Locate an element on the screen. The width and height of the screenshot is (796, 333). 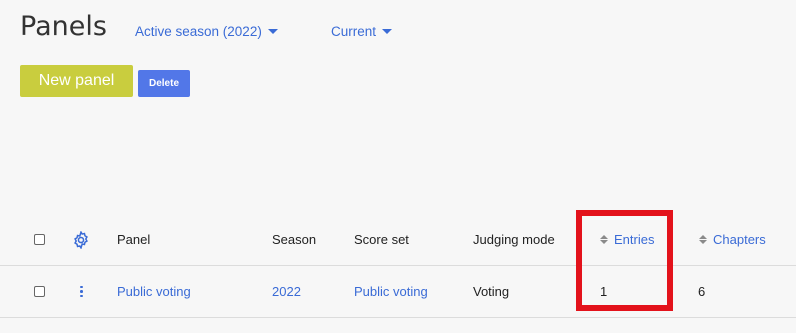
column-header-panel: Panel is located at coordinates (134, 239).